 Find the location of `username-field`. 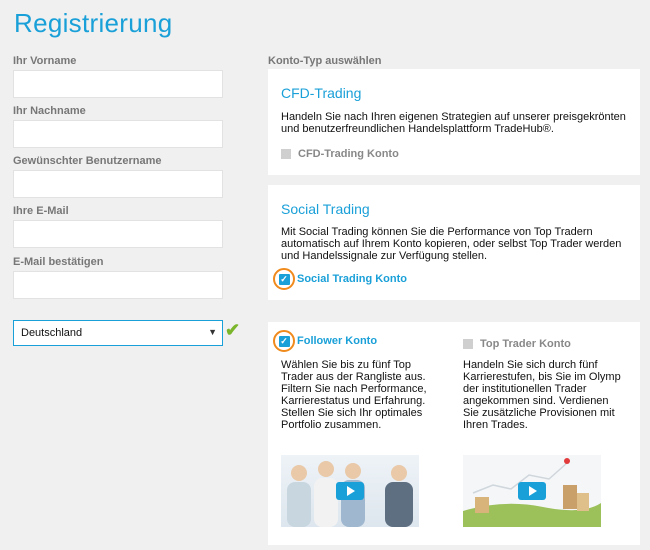

username-field is located at coordinates (118, 184).